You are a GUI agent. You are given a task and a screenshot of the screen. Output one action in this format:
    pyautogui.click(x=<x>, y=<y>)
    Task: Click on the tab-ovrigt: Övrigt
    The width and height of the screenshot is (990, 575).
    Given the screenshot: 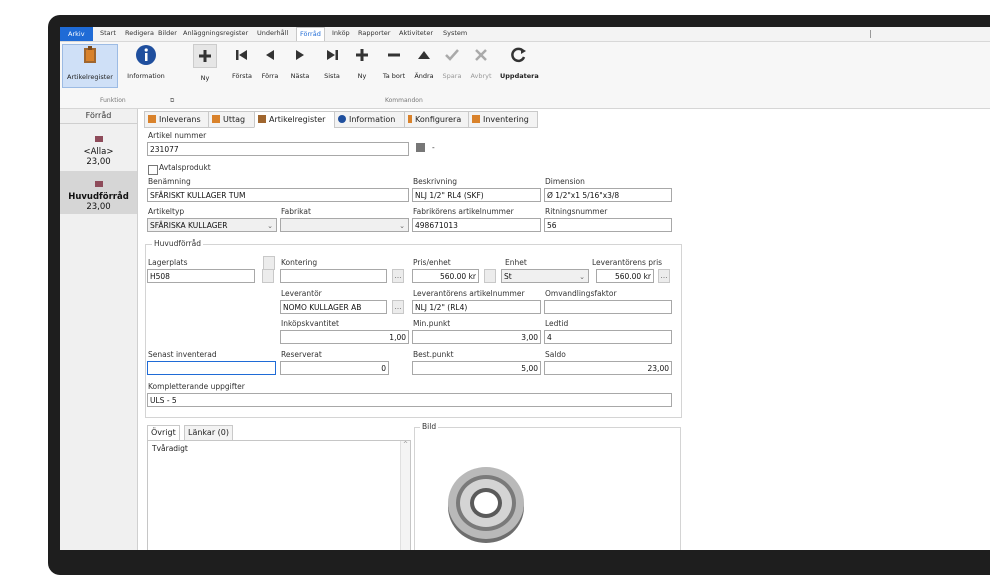 What is the action you would take?
    pyautogui.click(x=163, y=433)
    